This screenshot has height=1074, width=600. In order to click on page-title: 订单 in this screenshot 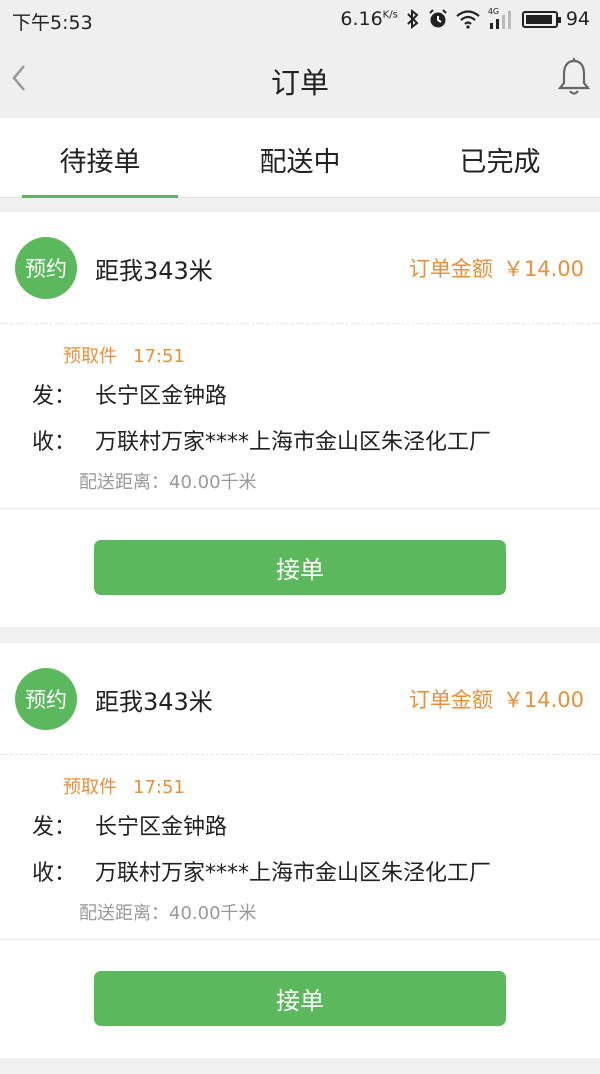, I will do `click(299, 83)`.